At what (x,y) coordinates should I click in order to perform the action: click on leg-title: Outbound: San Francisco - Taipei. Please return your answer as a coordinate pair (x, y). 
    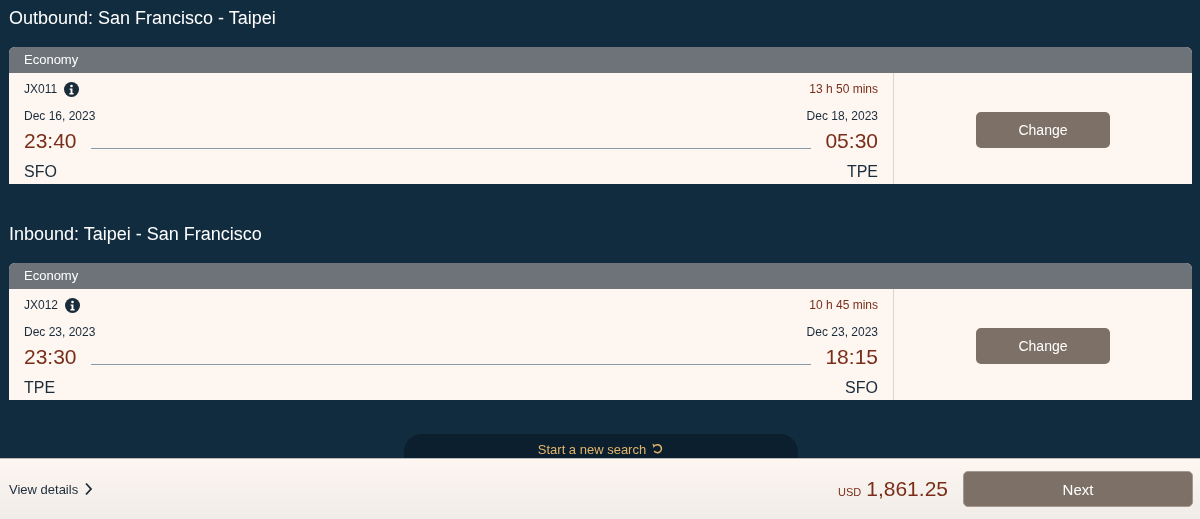
    Looking at the image, I should click on (142, 19).